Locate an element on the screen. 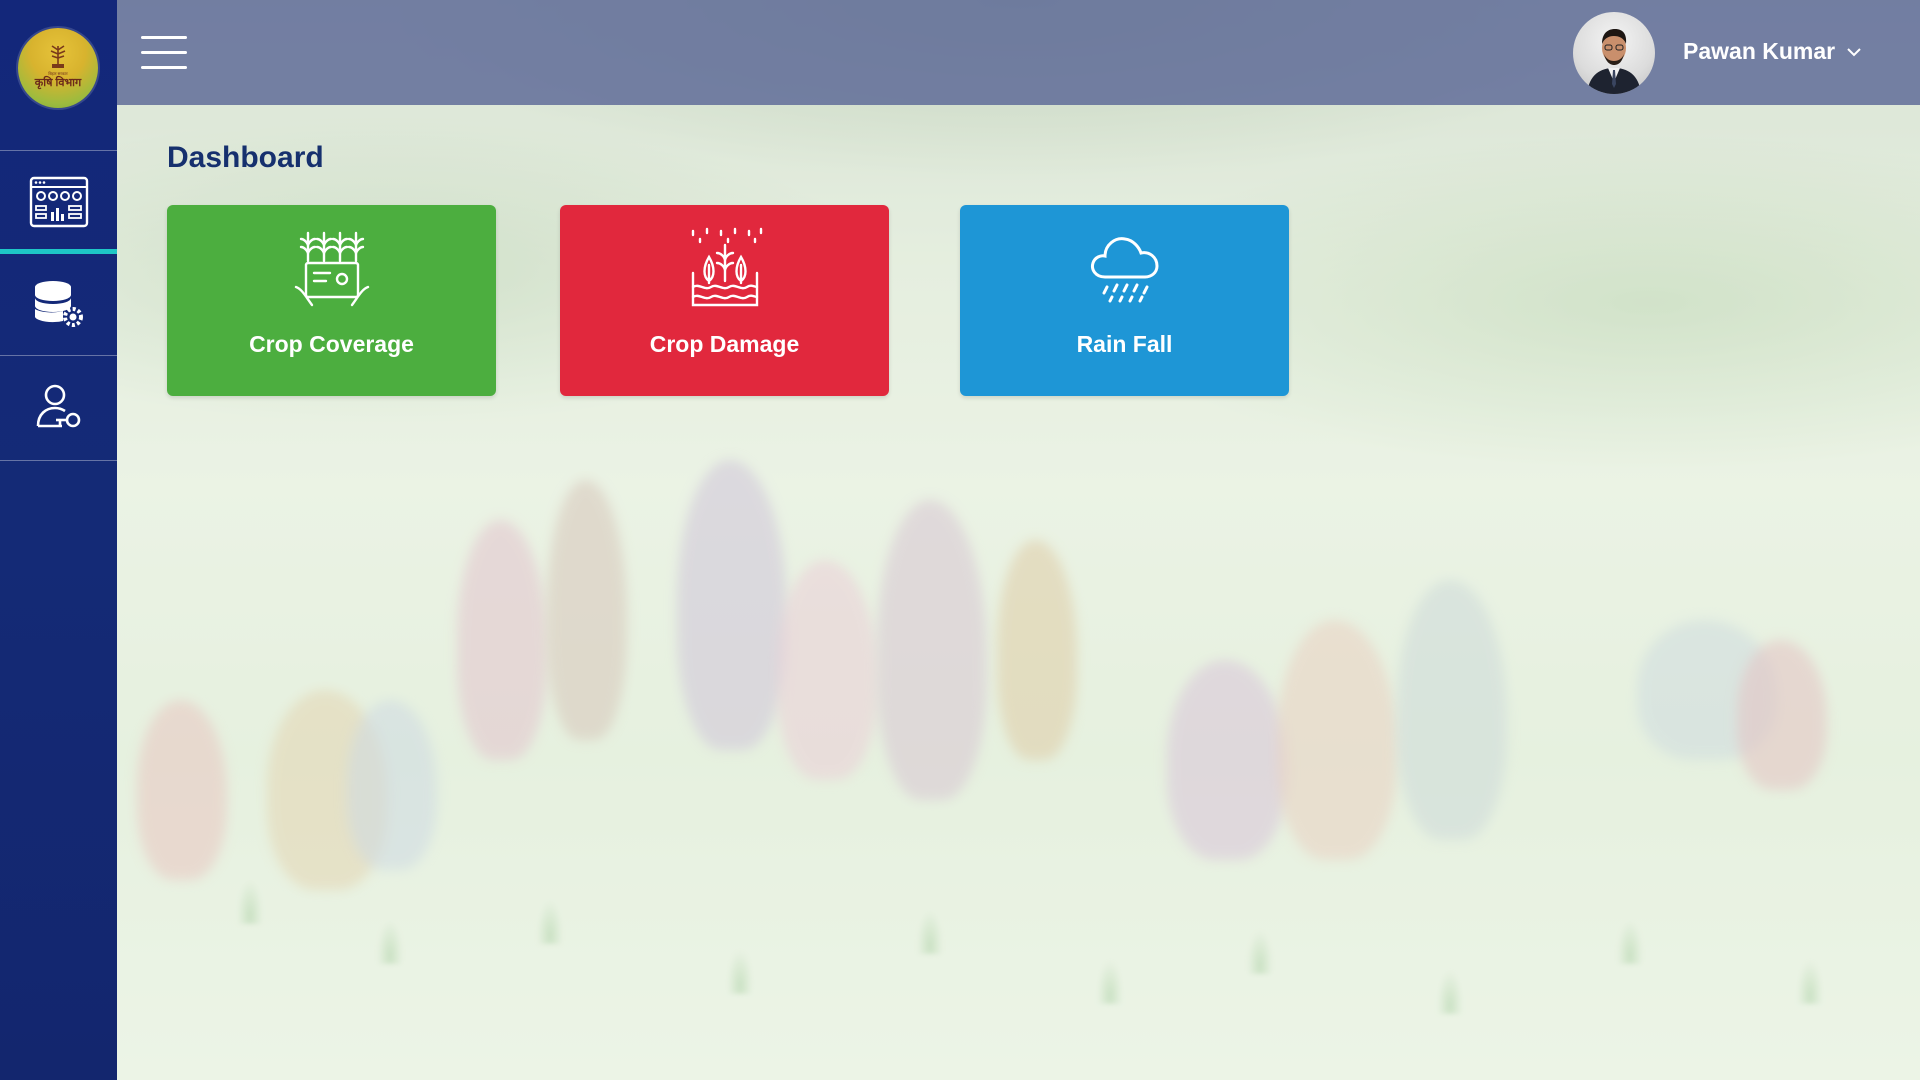 The height and width of the screenshot is (1080, 1920). department-logo: बिहार सरकार कृषि विभाग is located at coordinates (58, 68).